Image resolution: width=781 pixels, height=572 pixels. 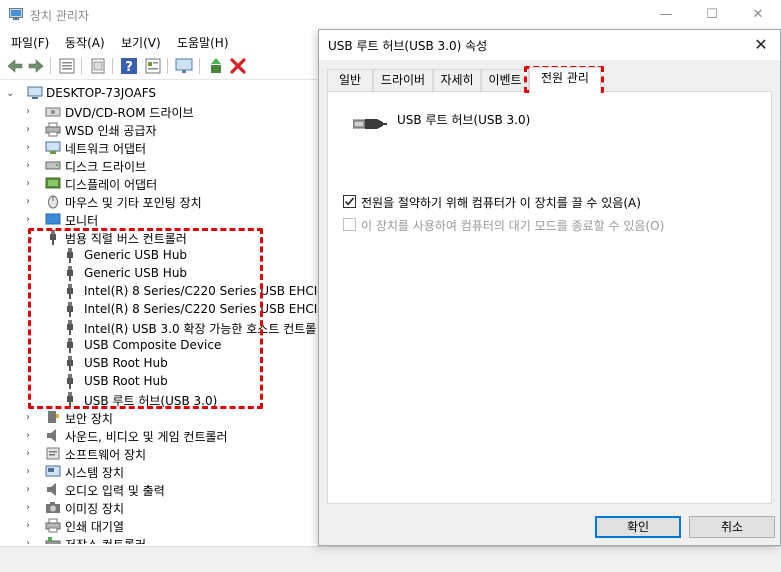 What do you see at coordinates (53, 147) in the screenshot?
I see `network-adapter-icon` at bounding box center [53, 147].